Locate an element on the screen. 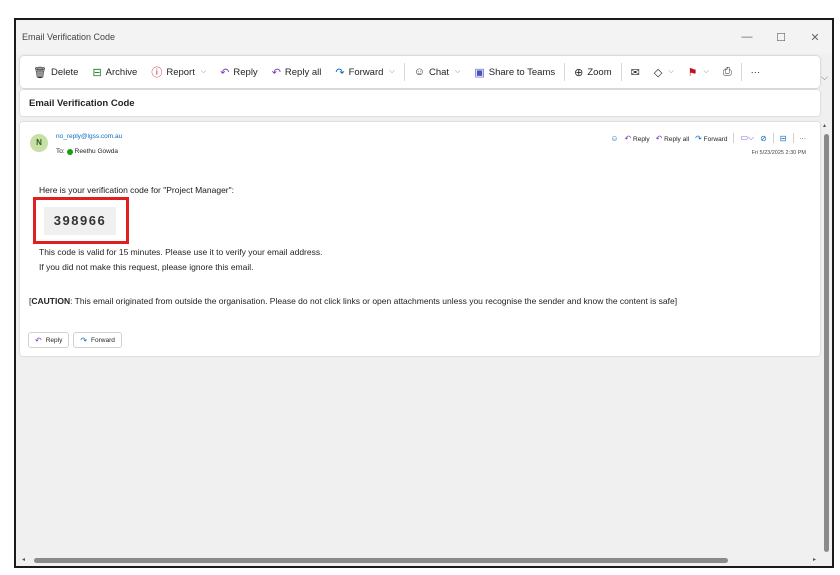 This screenshot has width=840, height=575. minimize-button: — is located at coordinates (747, 37).